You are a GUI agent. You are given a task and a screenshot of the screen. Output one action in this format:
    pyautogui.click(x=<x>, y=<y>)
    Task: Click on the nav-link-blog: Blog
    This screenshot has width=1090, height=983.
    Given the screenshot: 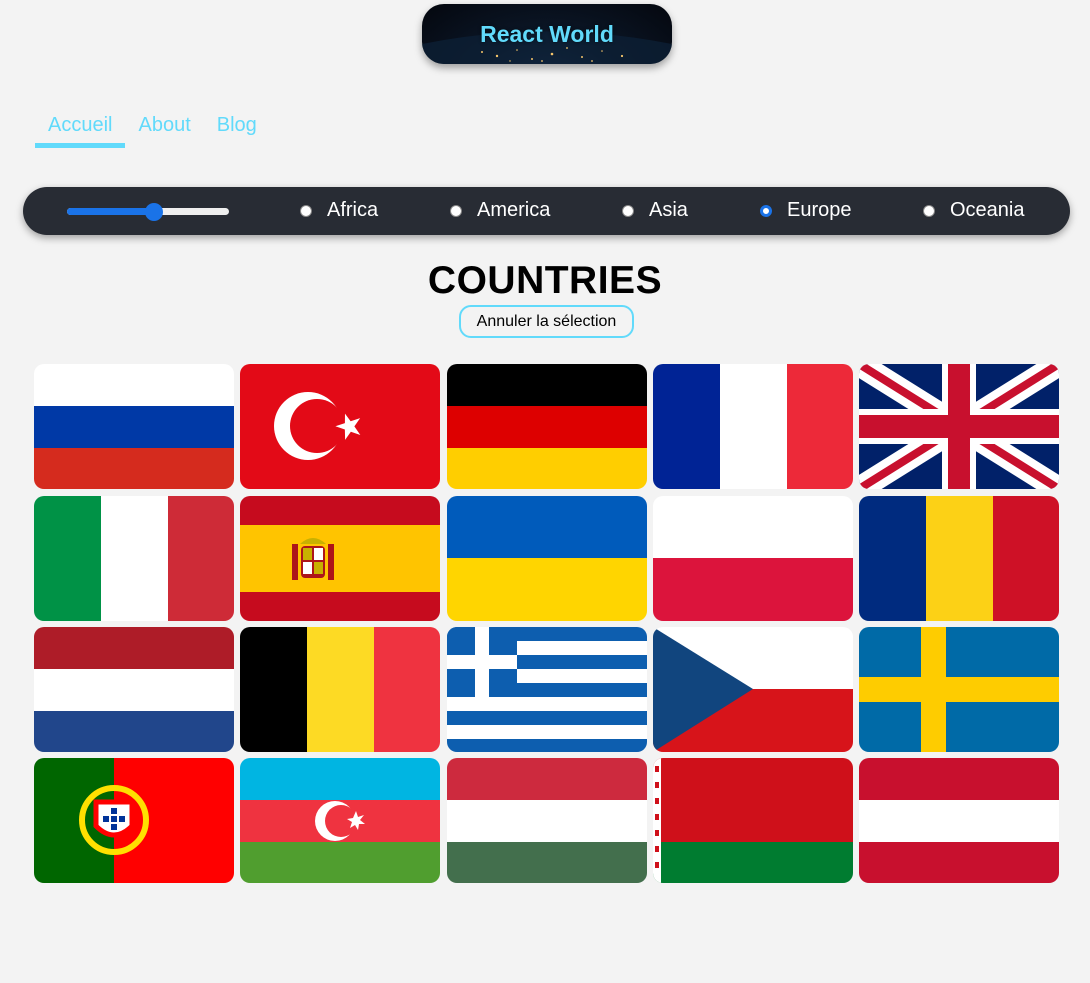 What is the action you would take?
    pyautogui.click(x=237, y=130)
    